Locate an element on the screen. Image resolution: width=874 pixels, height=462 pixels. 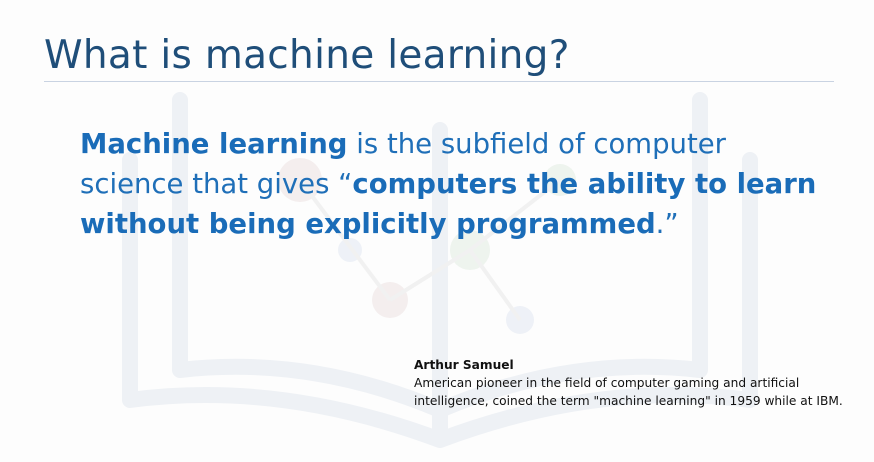
title-divider is located at coordinates (439, 81).